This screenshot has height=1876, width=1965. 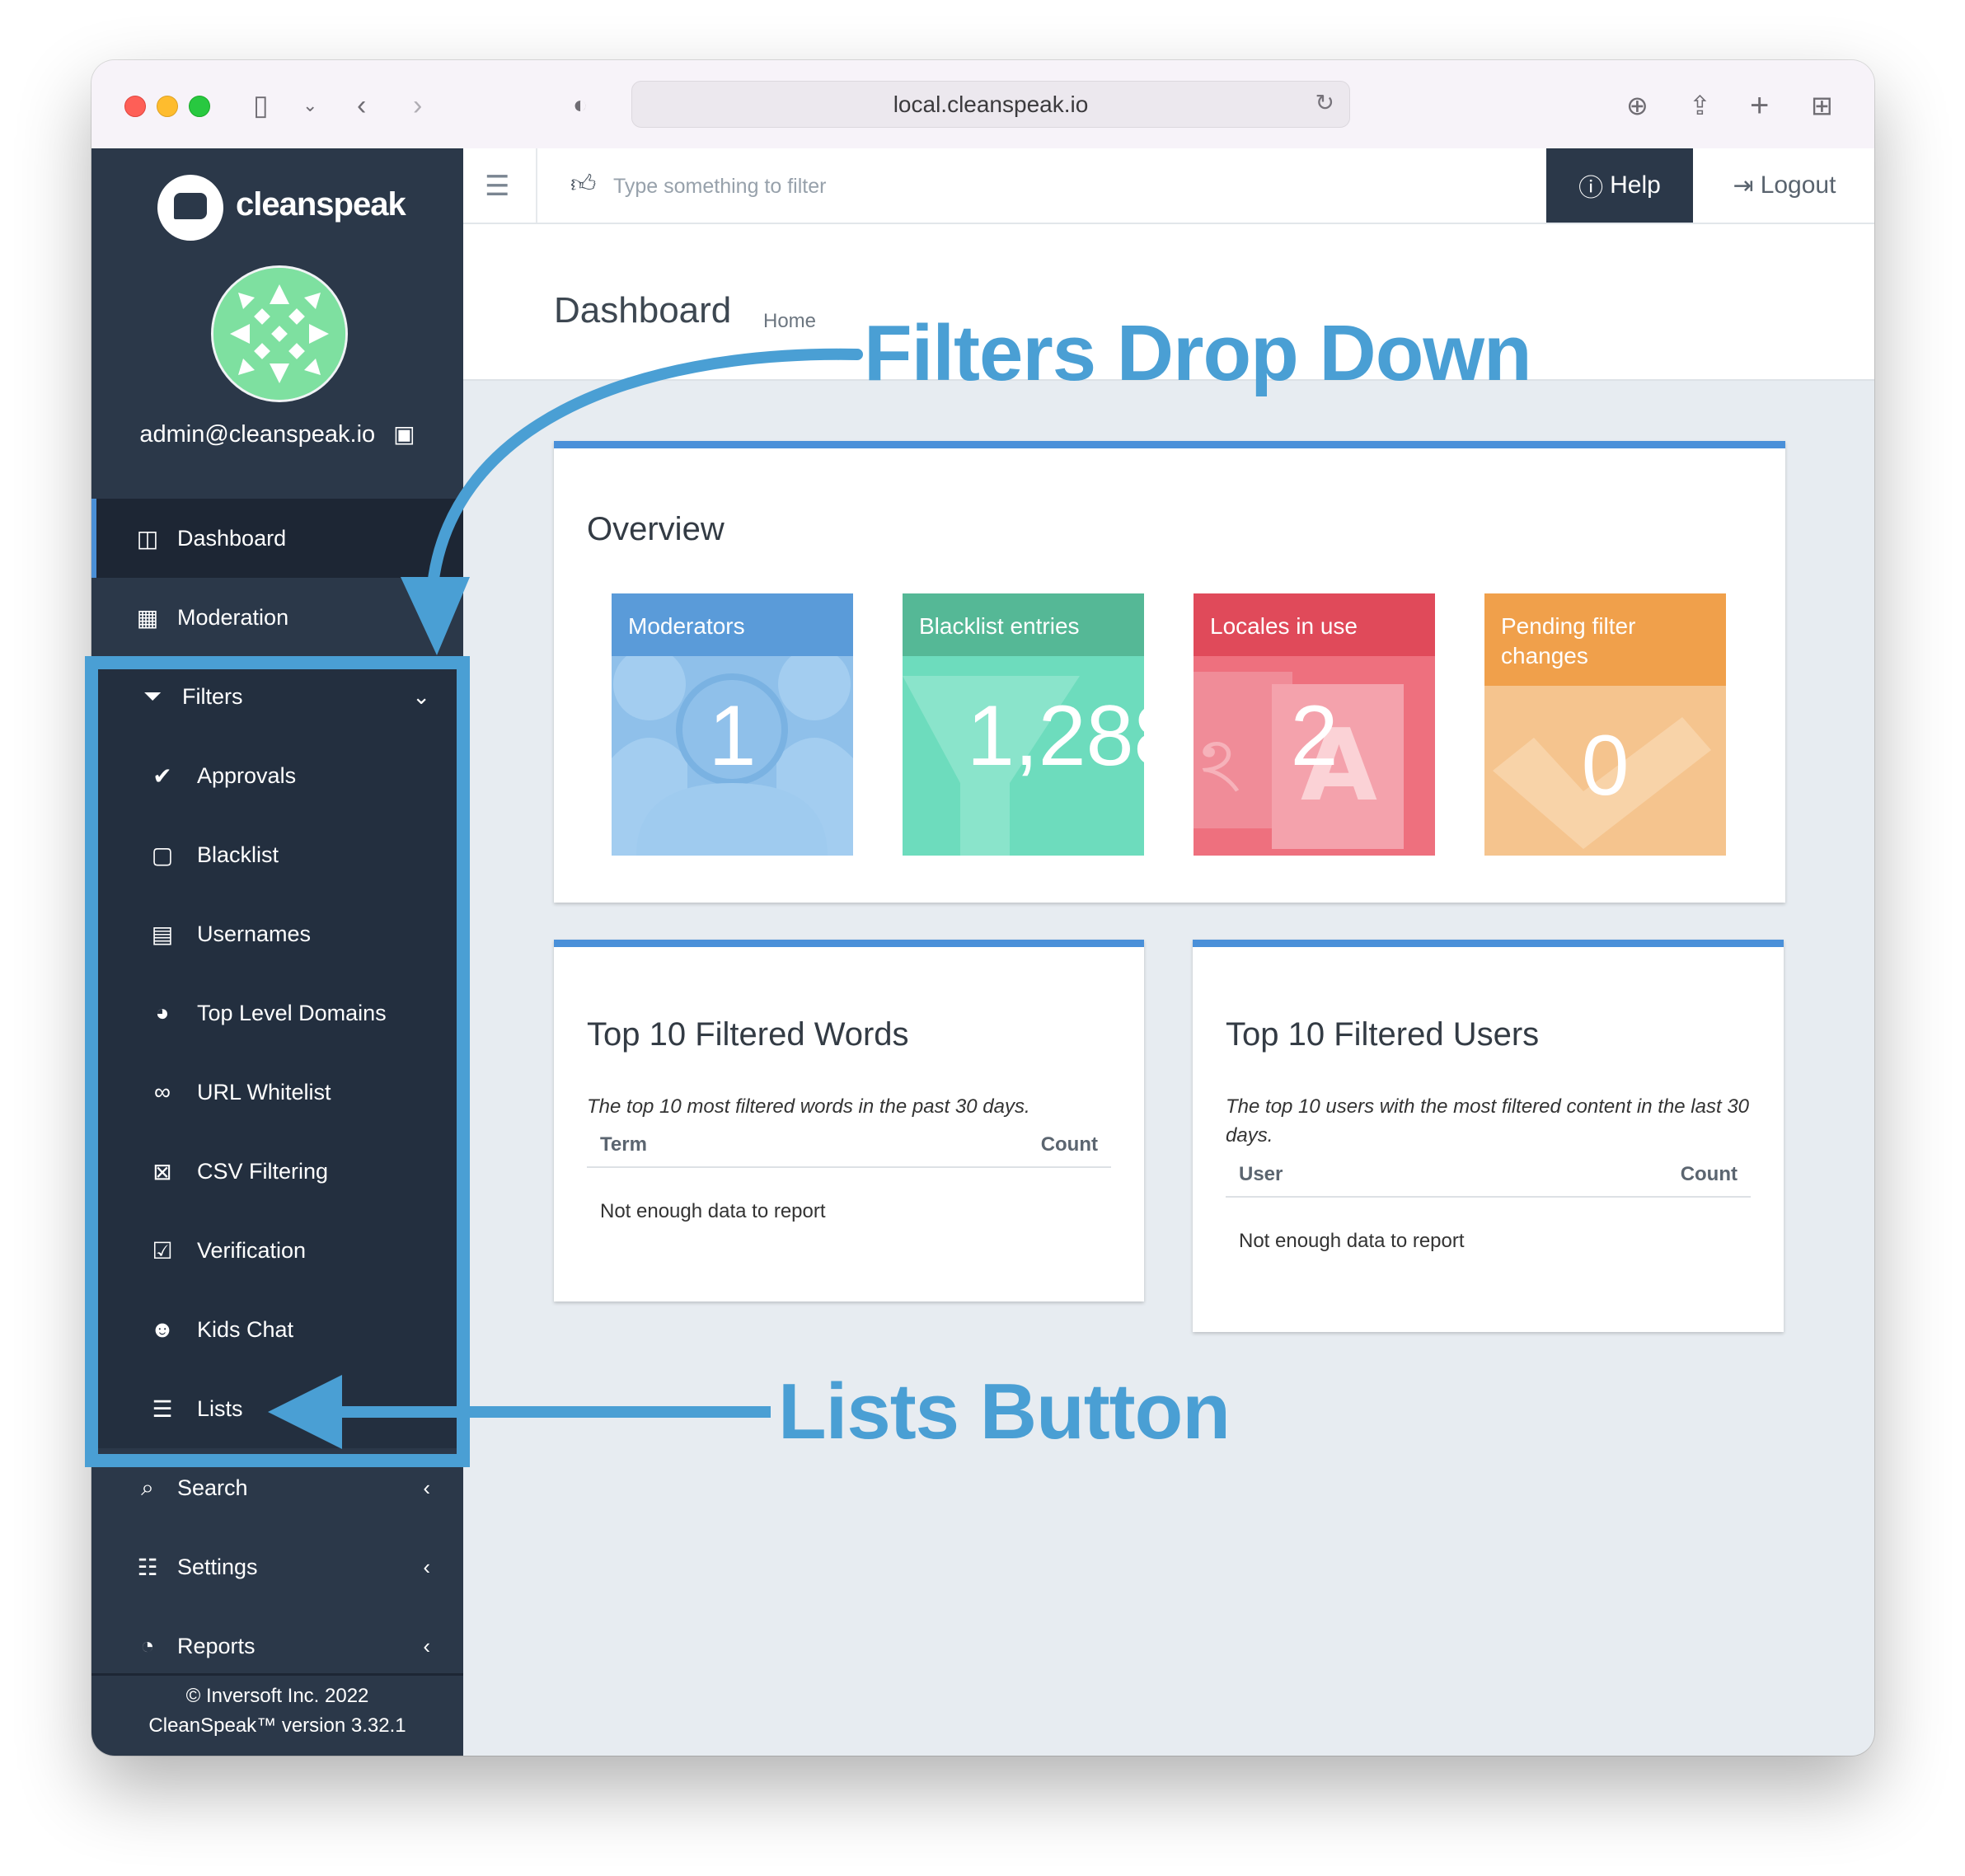 I want to click on close-window-button, so click(x=135, y=106).